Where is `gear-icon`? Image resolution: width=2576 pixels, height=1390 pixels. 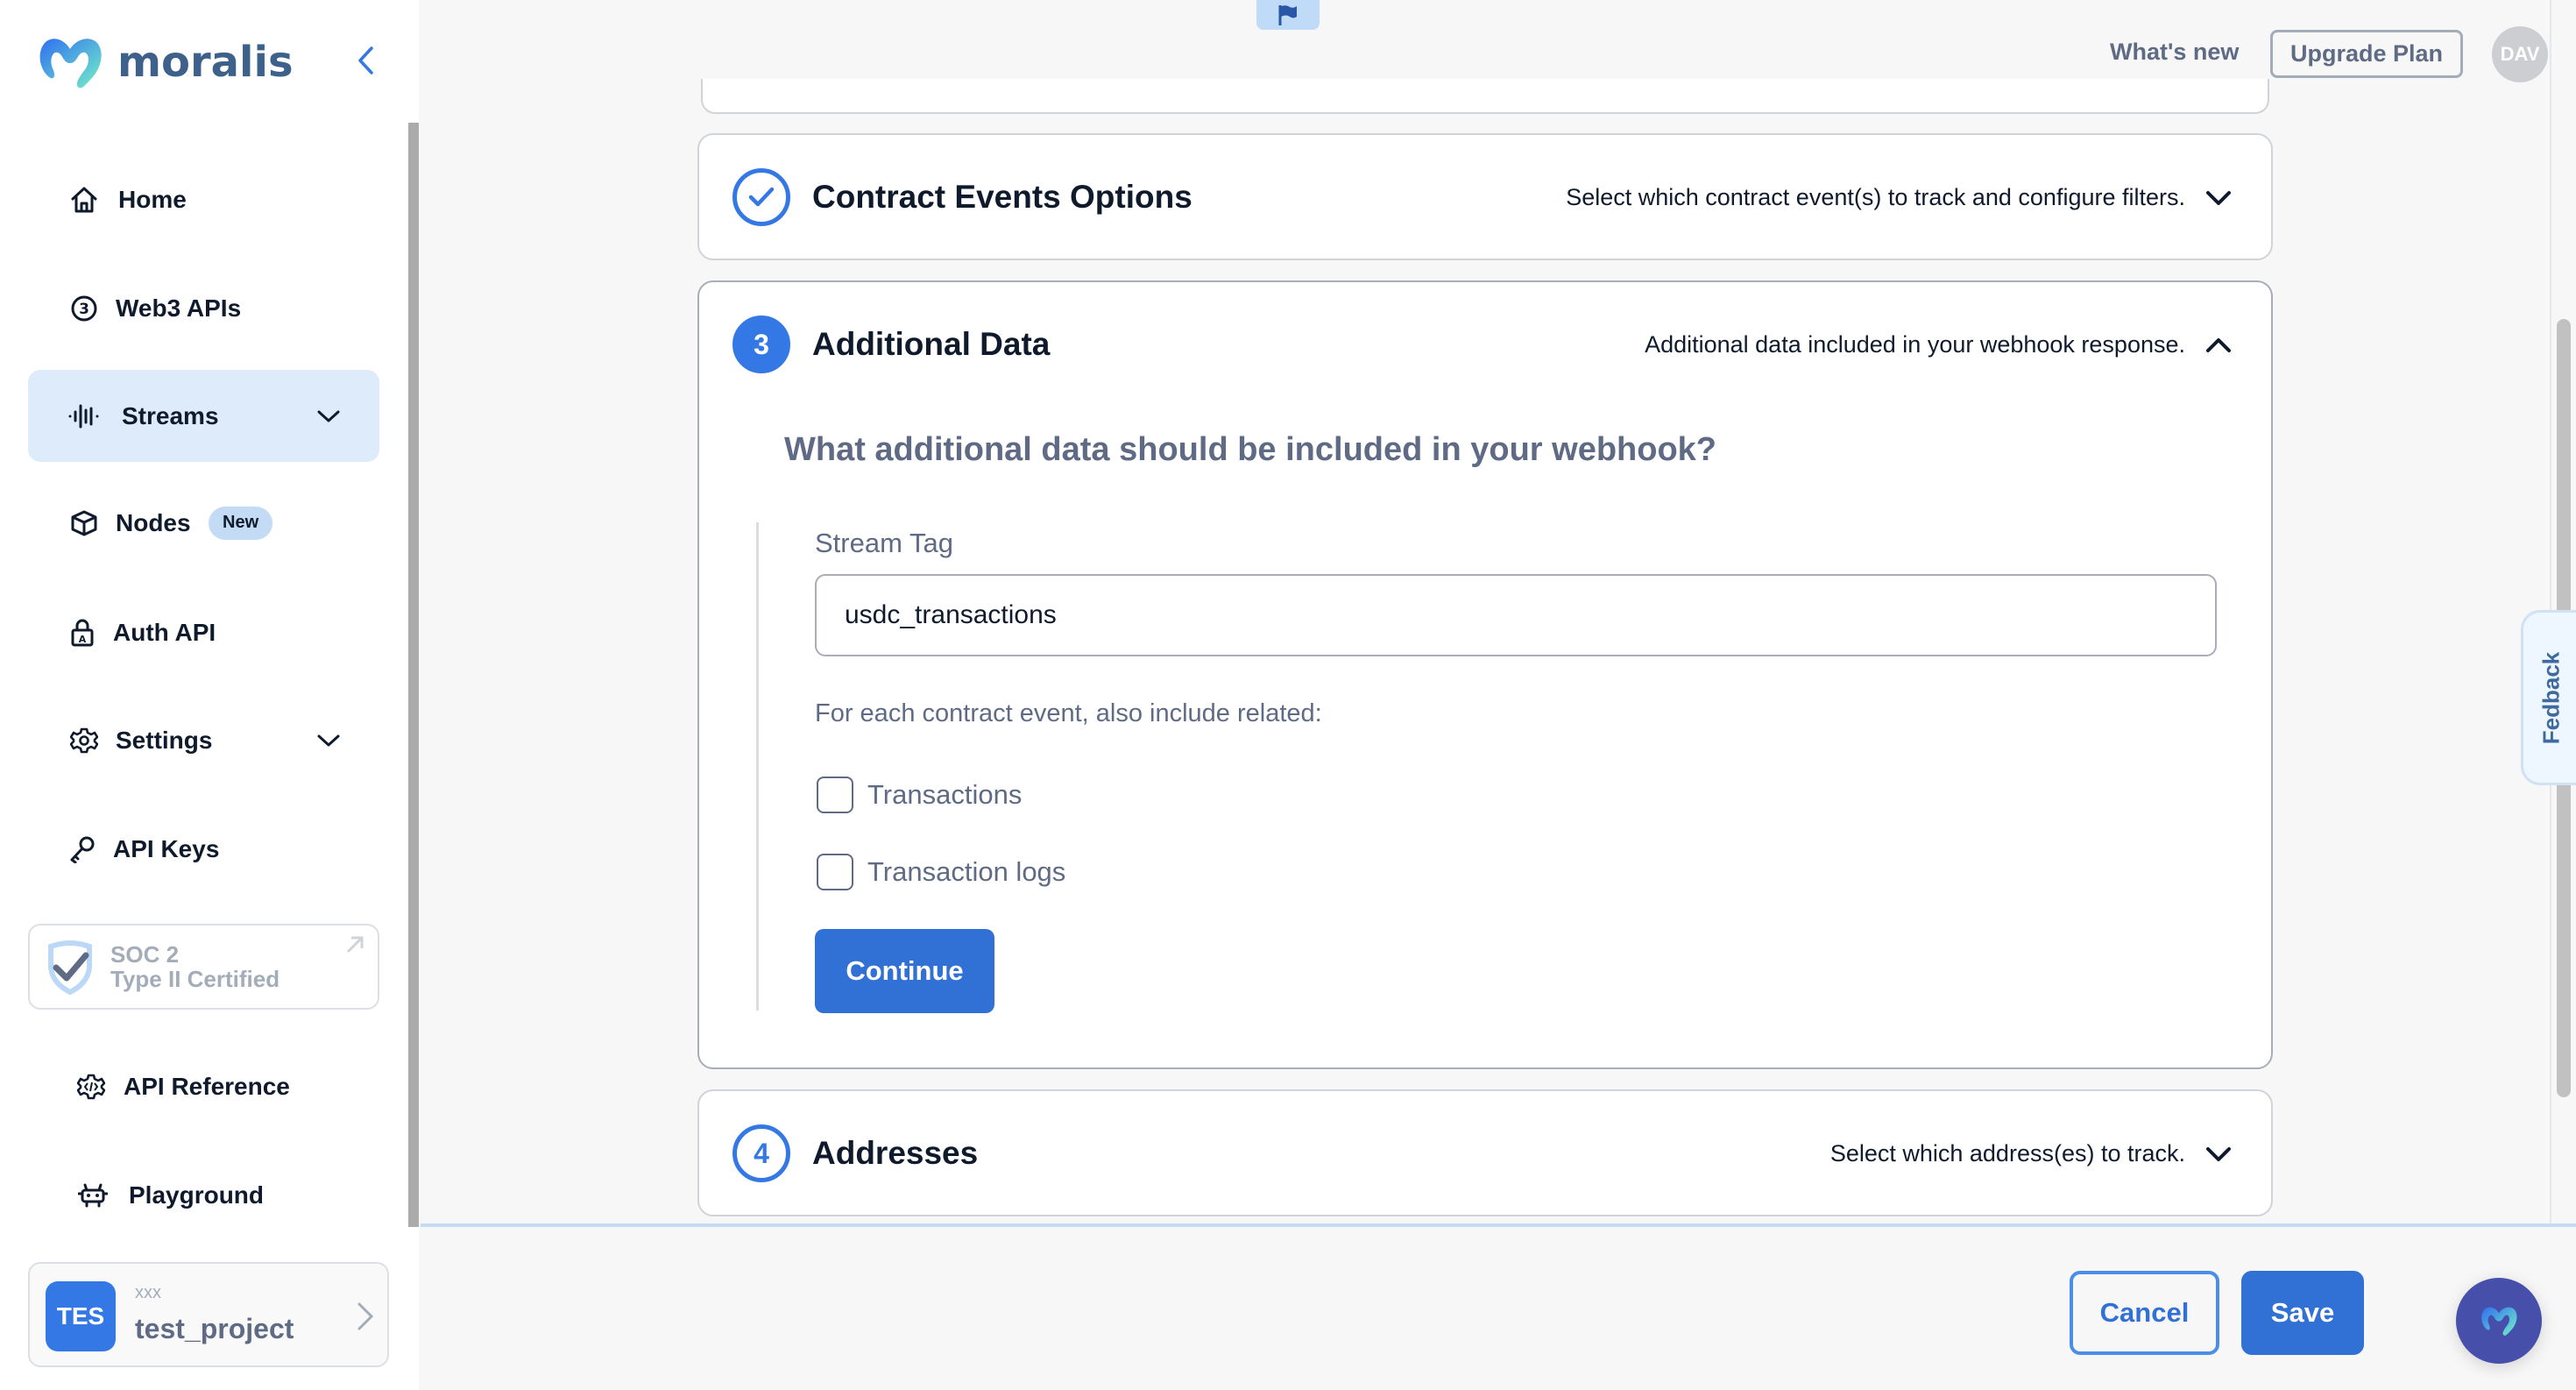
gear-icon is located at coordinates (84, 740).